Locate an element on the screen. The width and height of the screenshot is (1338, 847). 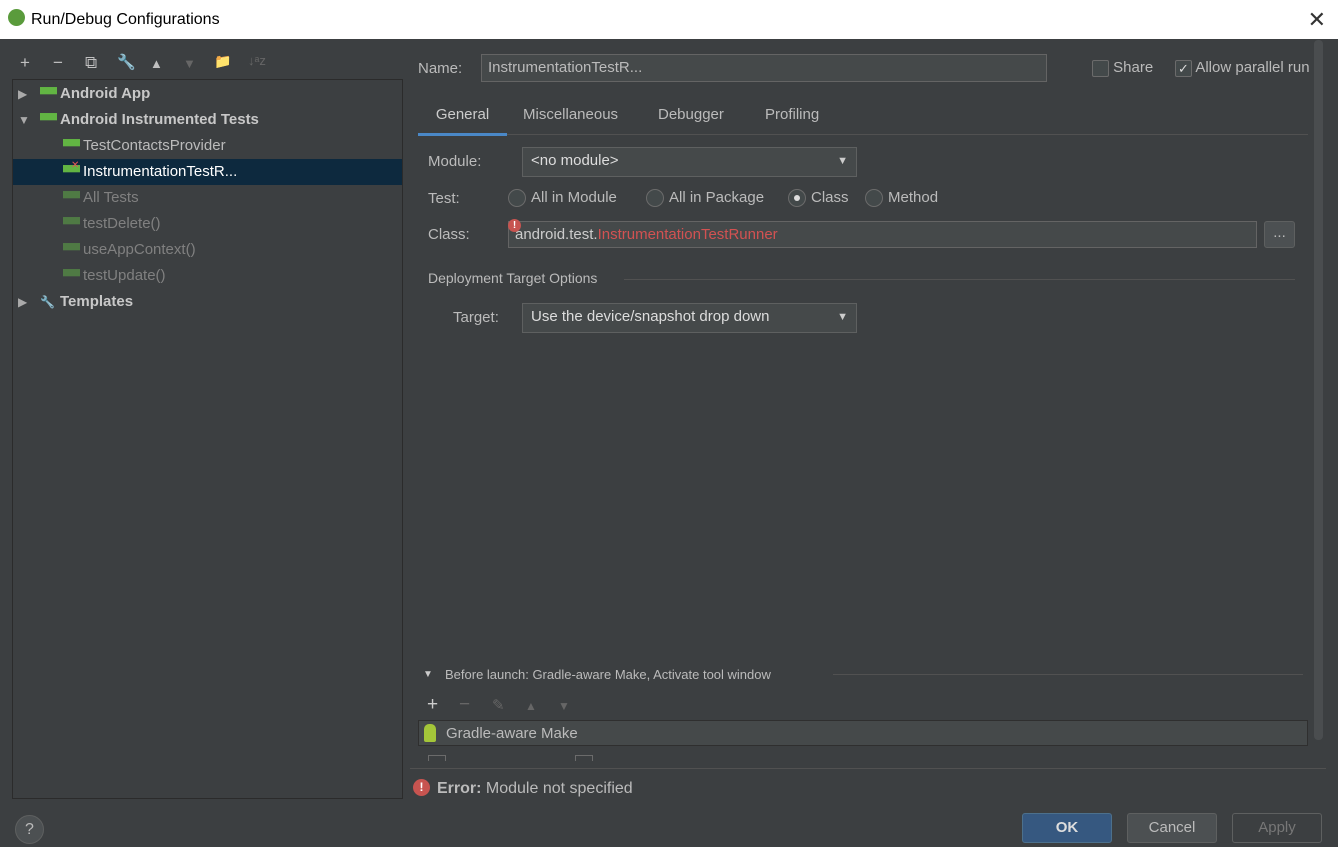
class-name: InstrumentationTestRunner is located at coordinates (687, 234).